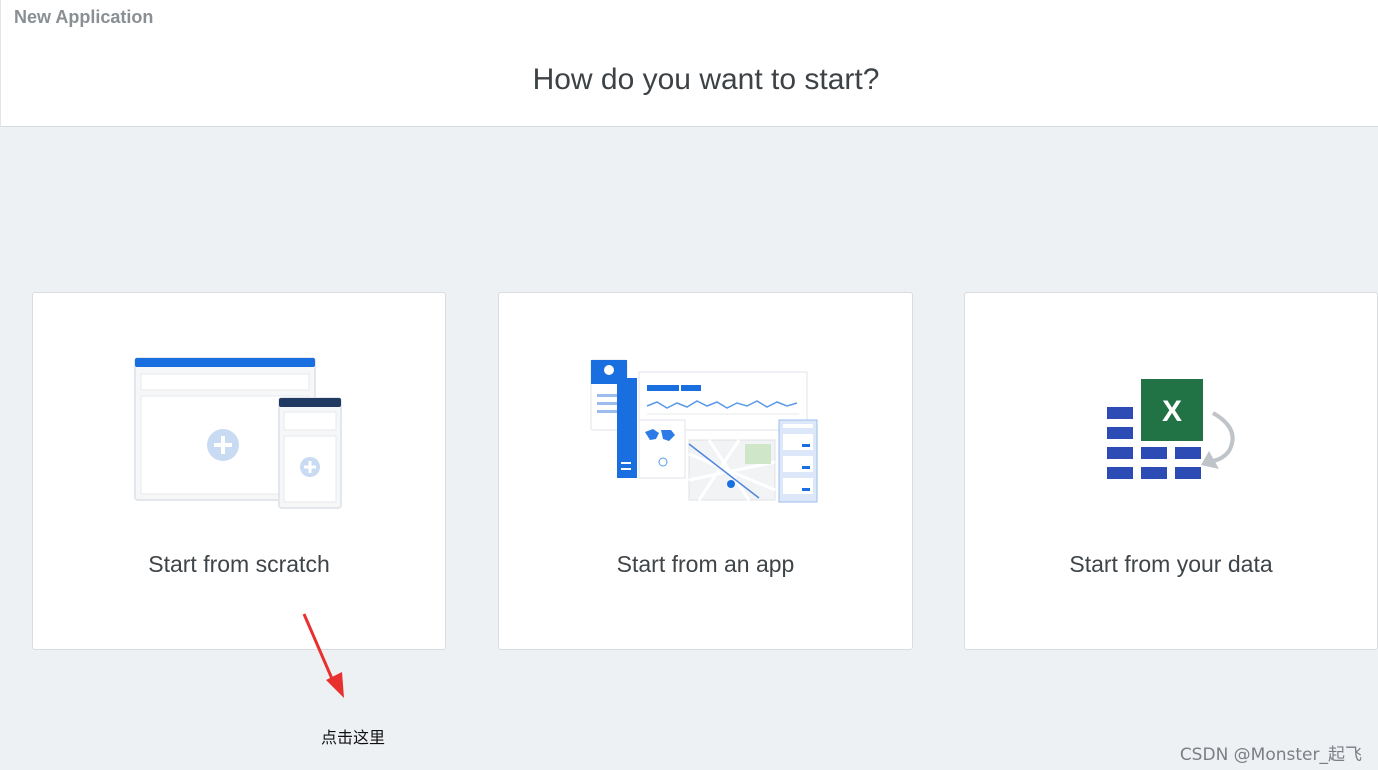 Image resolution: width=1378 pixels, height=770 pixels. Describe the element at coordinates (705, 564) in the screenshot. I see `start-from-app-label: Start from an app` at that location.